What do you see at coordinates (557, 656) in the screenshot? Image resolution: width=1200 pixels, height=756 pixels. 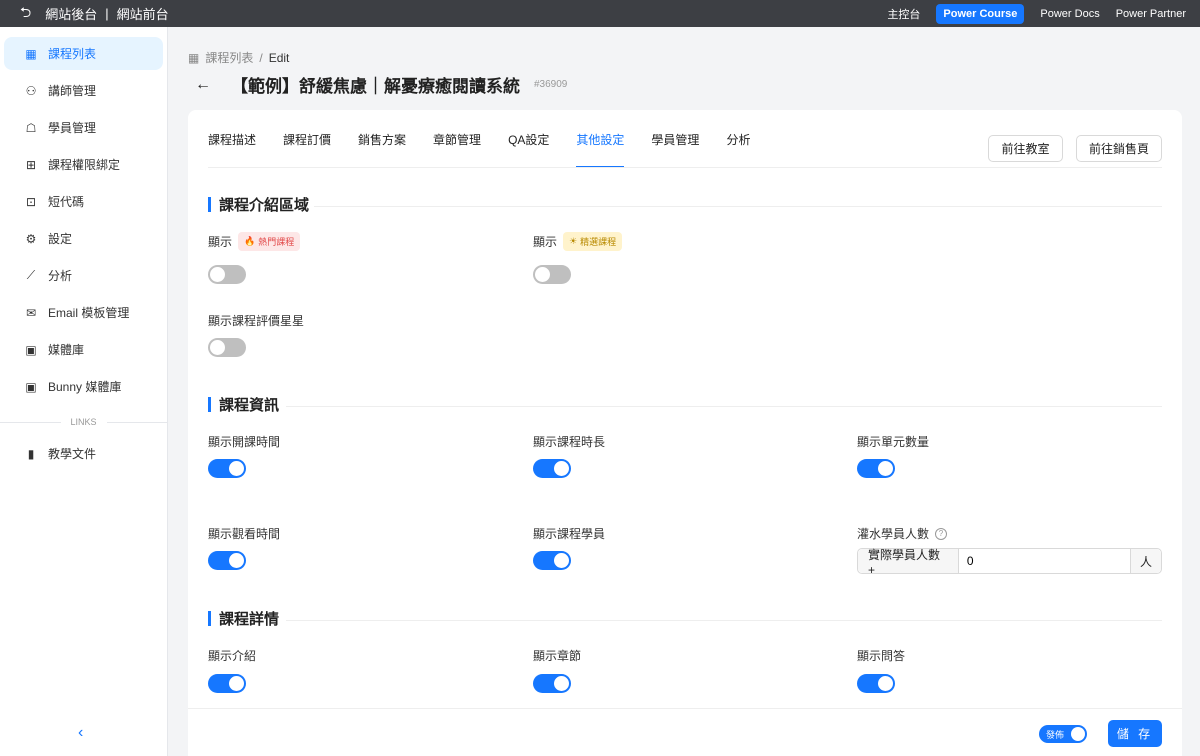 I see `show-chapters-label: 顯示章節` at bounding box center [557, 656].